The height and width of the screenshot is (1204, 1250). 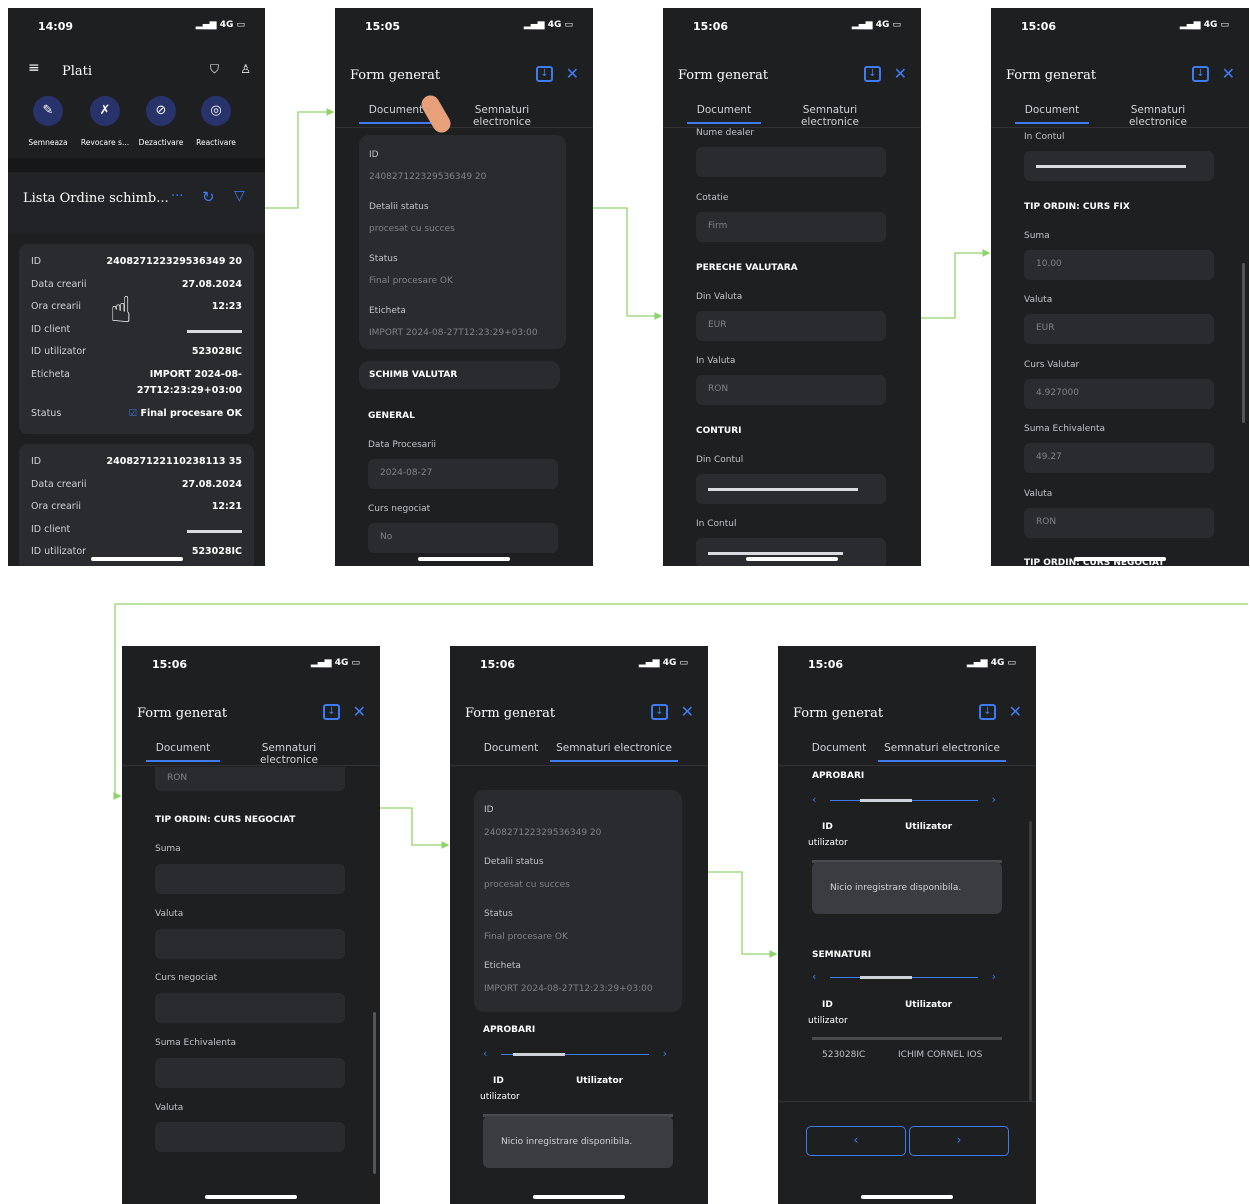 I want to click on deactivate-label: Dezactivare, so click(x=161, y=142).